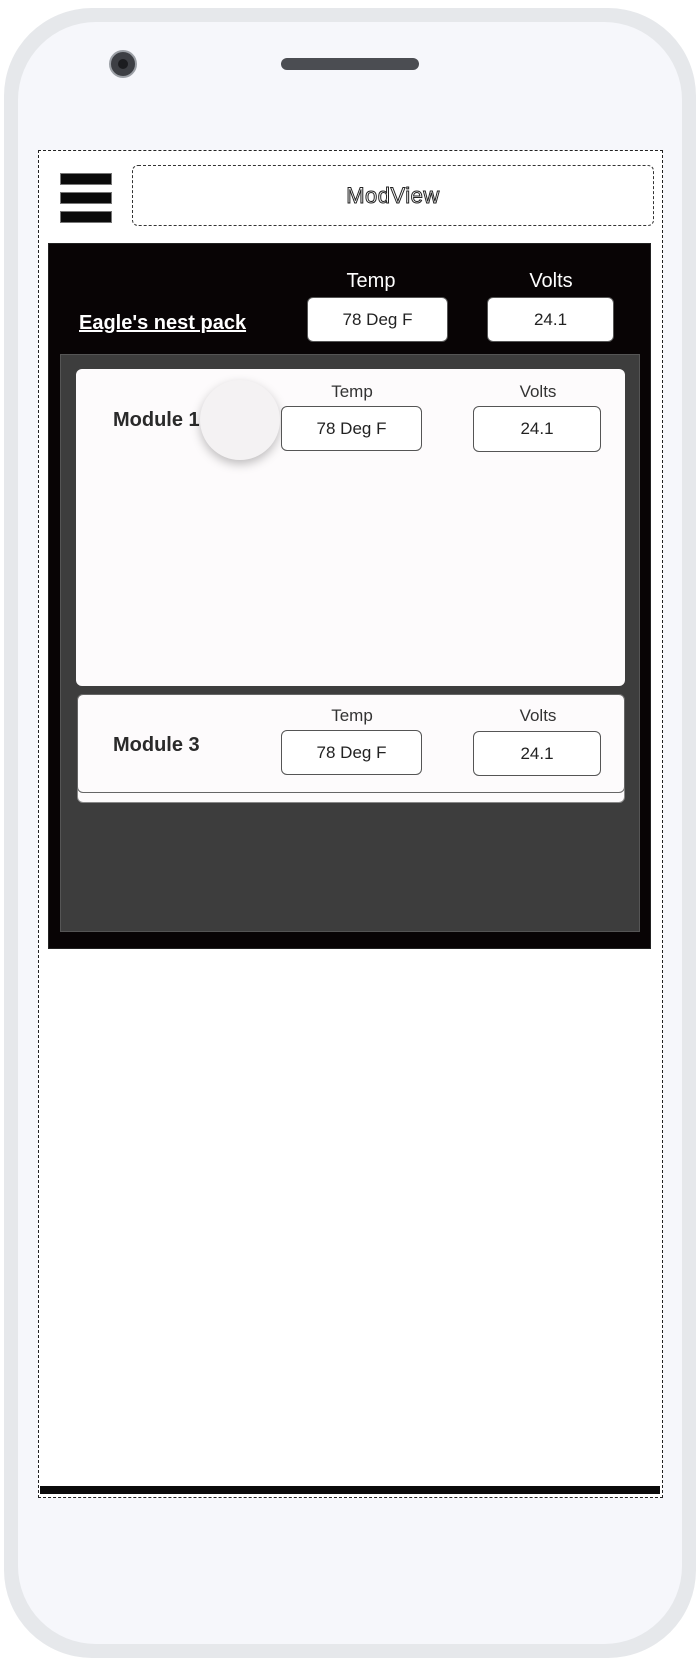  I want to click on camera, so click(123, 64).